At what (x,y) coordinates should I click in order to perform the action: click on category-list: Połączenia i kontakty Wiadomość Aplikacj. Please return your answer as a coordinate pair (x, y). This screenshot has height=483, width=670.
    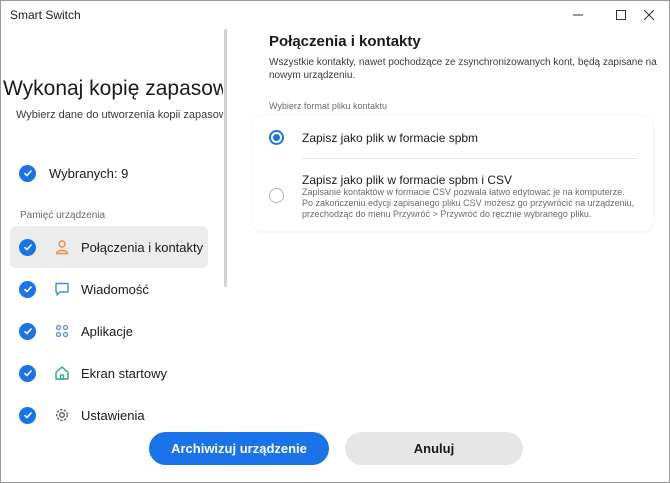
    Looking at the image, I should click on (109, 331).